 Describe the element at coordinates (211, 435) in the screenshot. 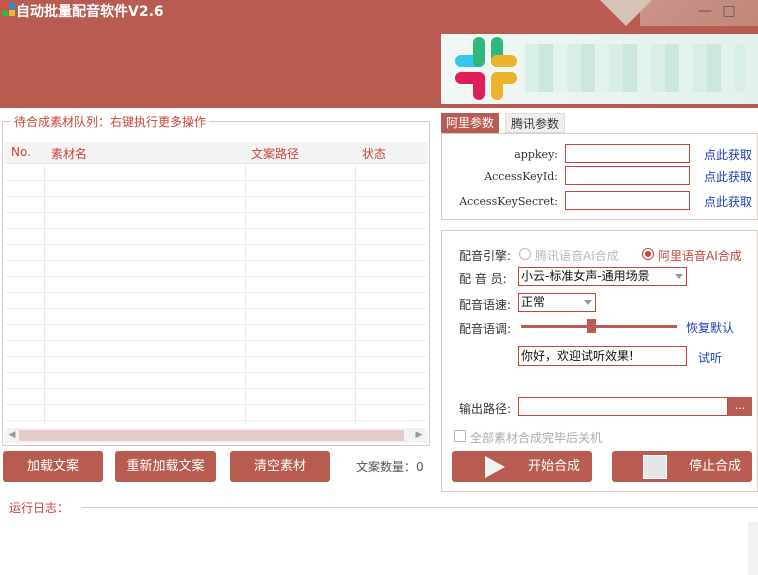

I see `scrollbar-thumb` at that location.